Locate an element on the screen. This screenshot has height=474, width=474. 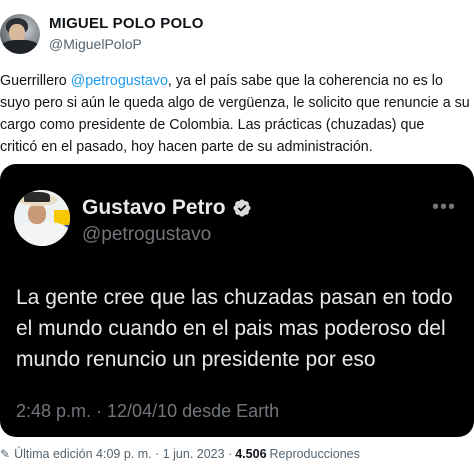
avatar-suit is located at coordinates (20, 47).